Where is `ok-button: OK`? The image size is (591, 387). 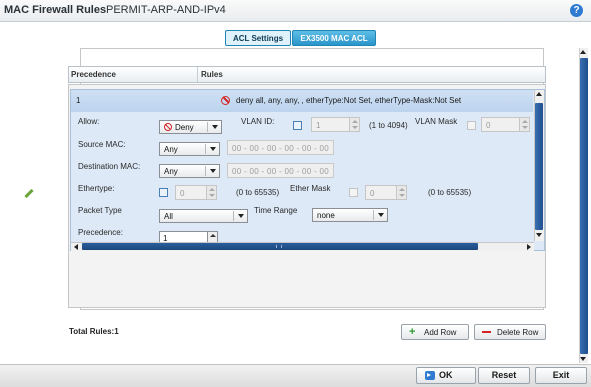
ok-button: OK is located at coordinates (446, 375).